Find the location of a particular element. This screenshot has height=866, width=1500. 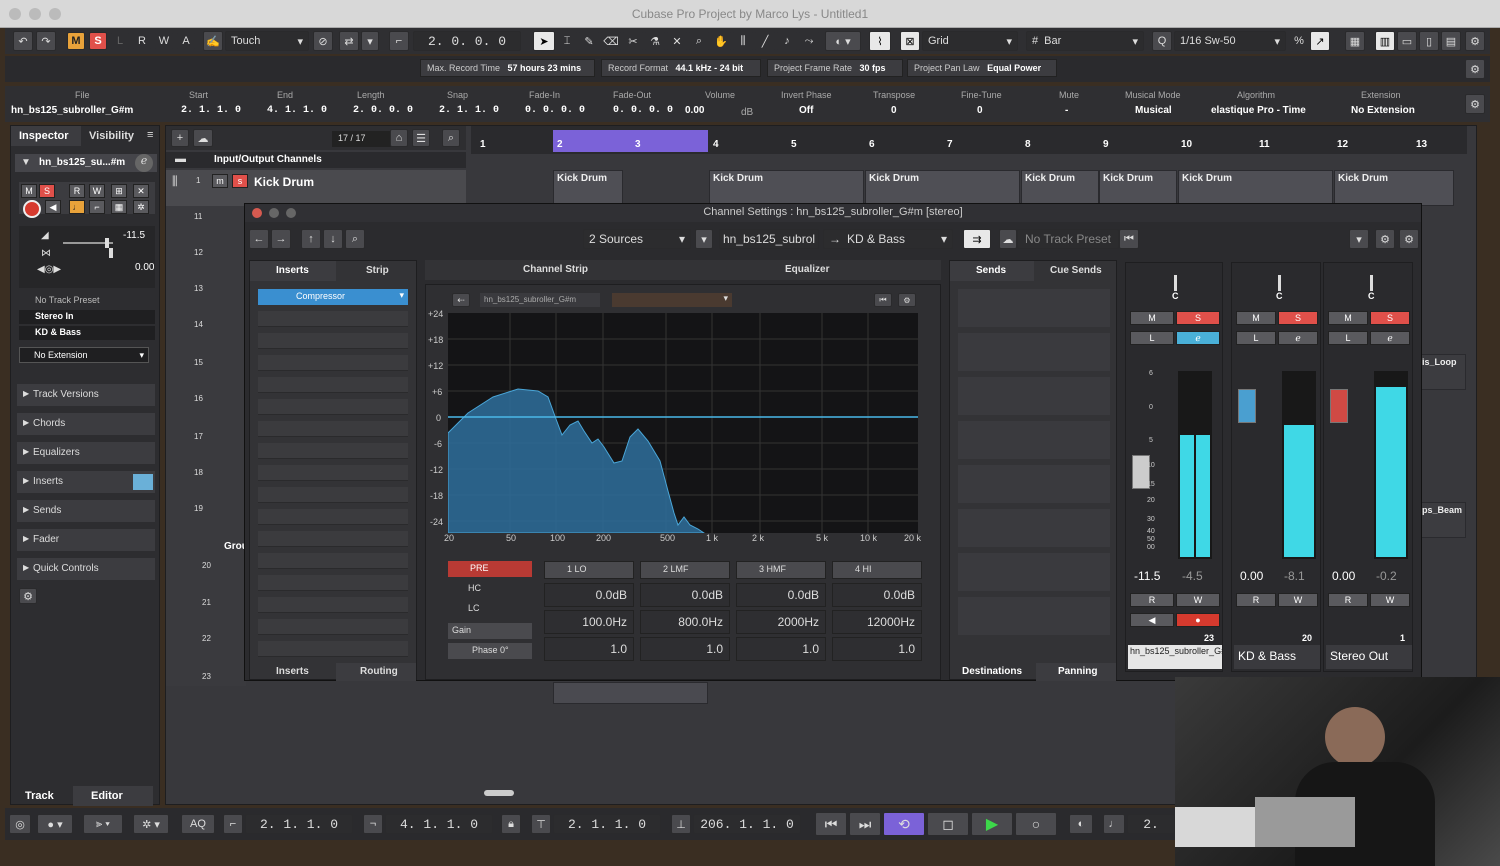

object-select-tool: ➤ is located at coordinates (544, 41).